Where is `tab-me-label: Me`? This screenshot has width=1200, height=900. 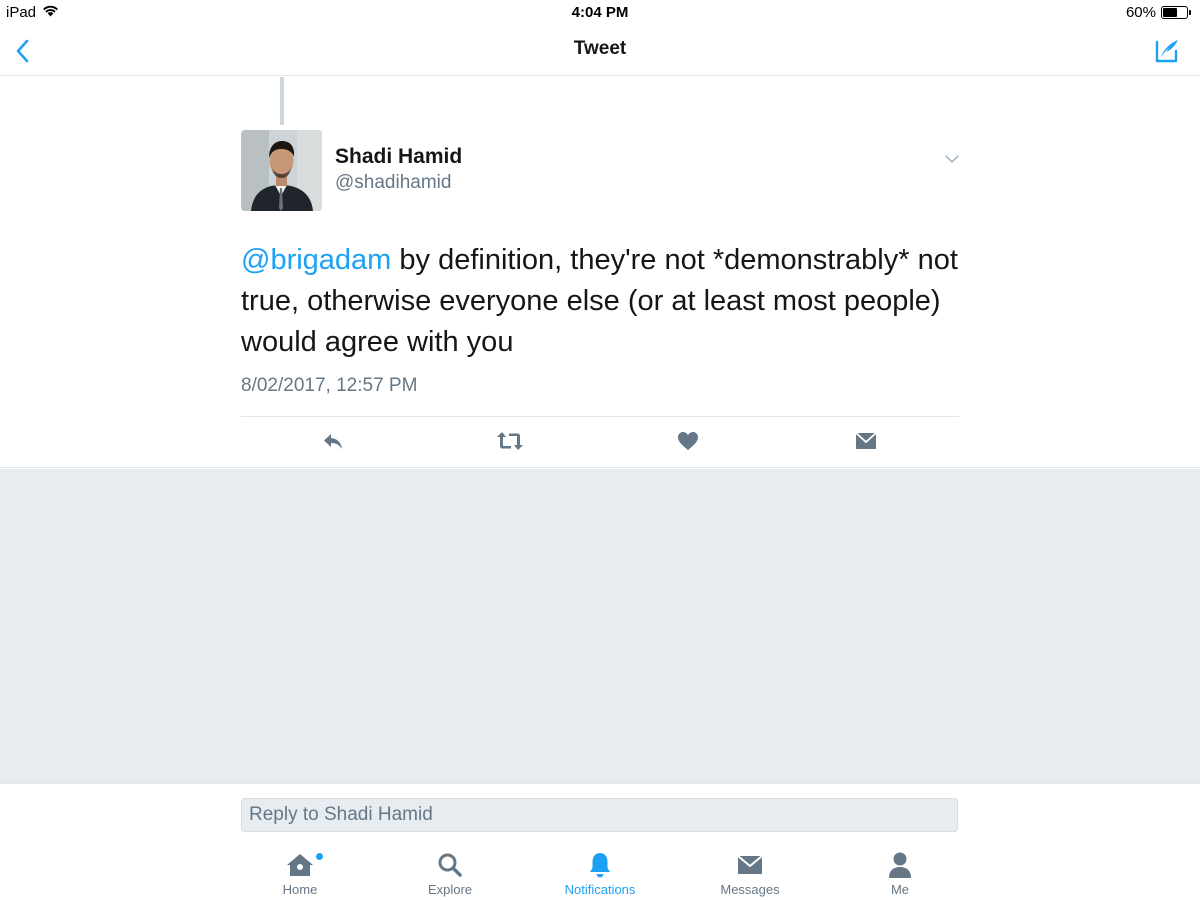 tab-me-label: Me is located at coordinates (900, 889).